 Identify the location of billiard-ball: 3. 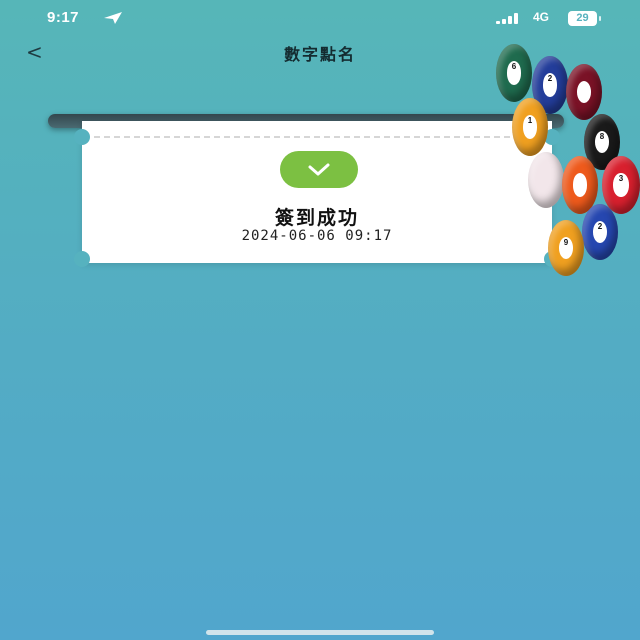
(621, 185).